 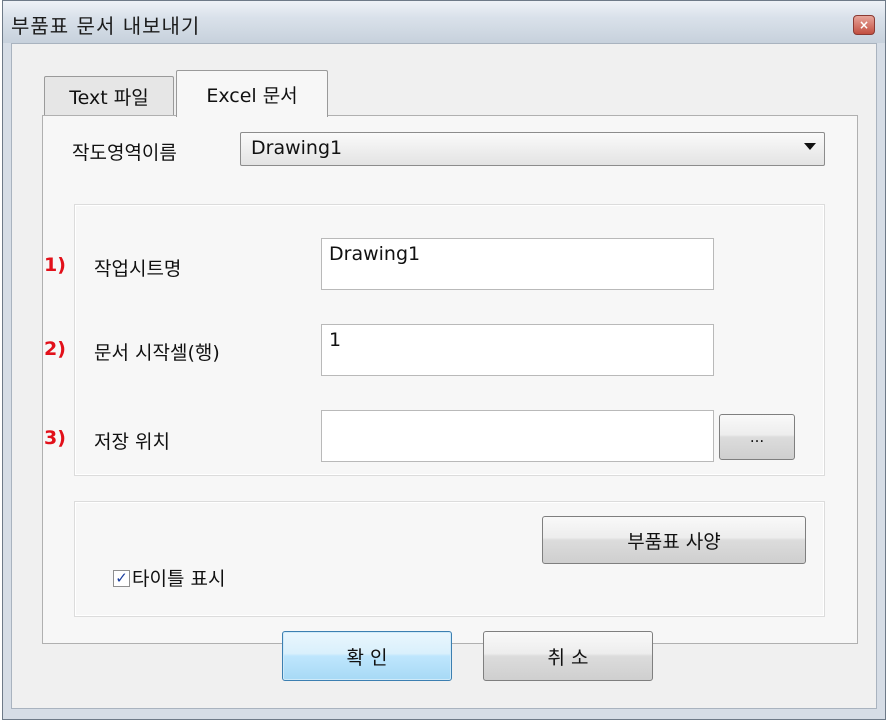 I want to click on field-number: 1), so click(x=55, y=265).